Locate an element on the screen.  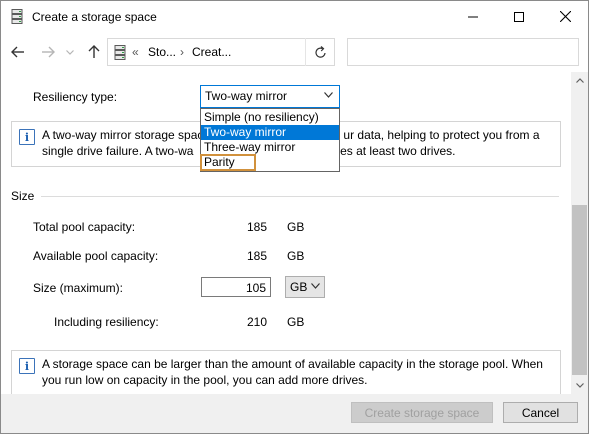
minimize-icon is located at coordinates (473, 16).